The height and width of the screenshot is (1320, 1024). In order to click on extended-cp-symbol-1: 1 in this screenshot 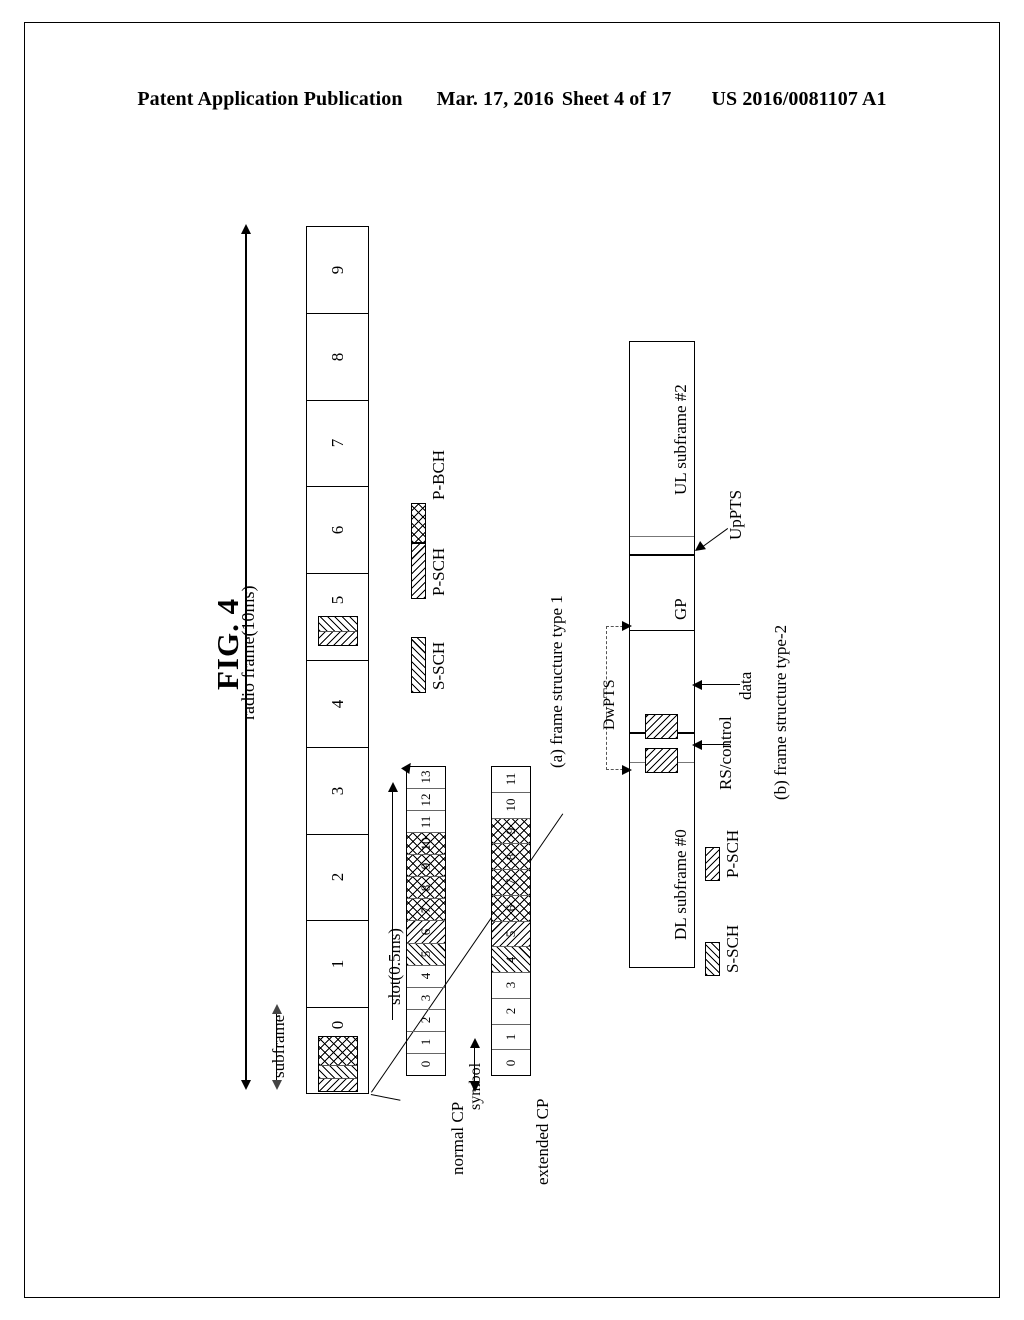, I will do `click(511, 1036)`.